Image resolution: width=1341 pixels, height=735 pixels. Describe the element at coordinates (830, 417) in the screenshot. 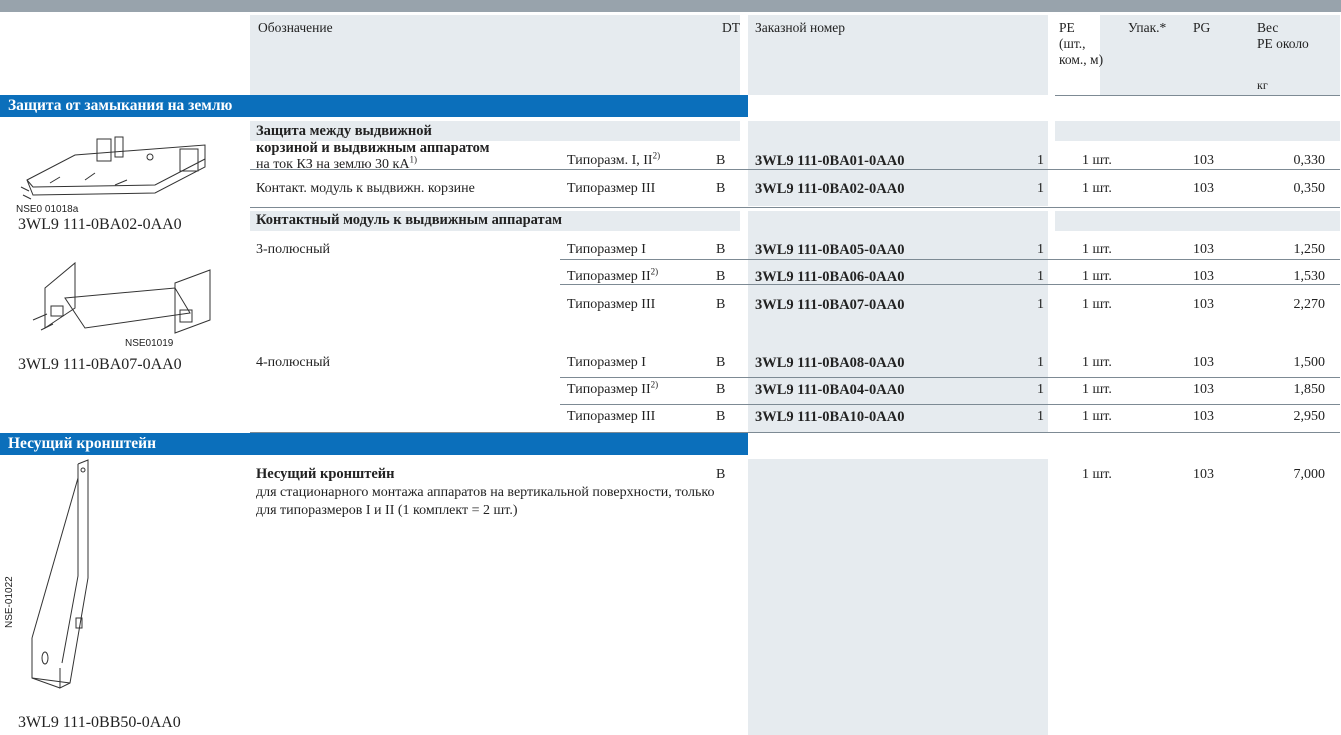

I see `row-order-number: 3WL9 111-0BA10-0AA0` at that location.